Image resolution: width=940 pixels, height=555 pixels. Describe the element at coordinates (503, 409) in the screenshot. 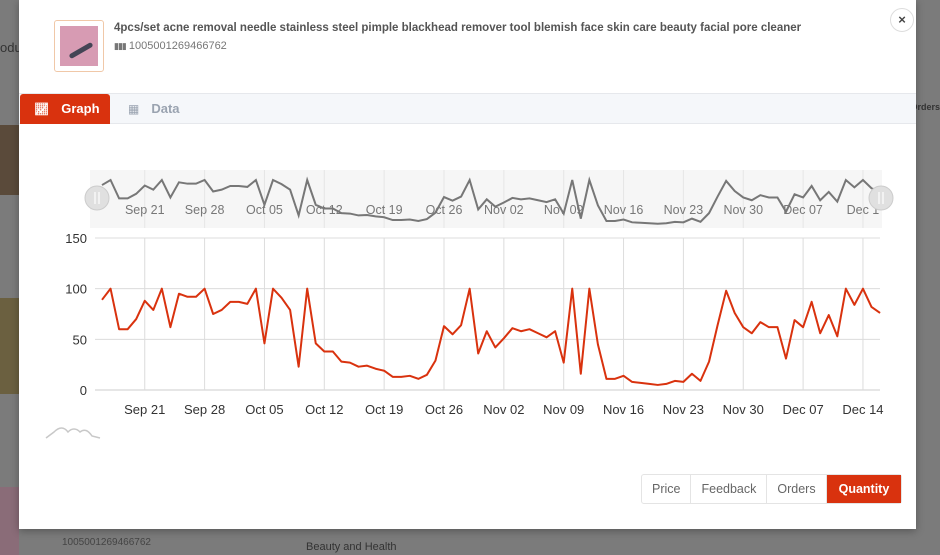

I see `x-tick-label: Nov 02` at that location.